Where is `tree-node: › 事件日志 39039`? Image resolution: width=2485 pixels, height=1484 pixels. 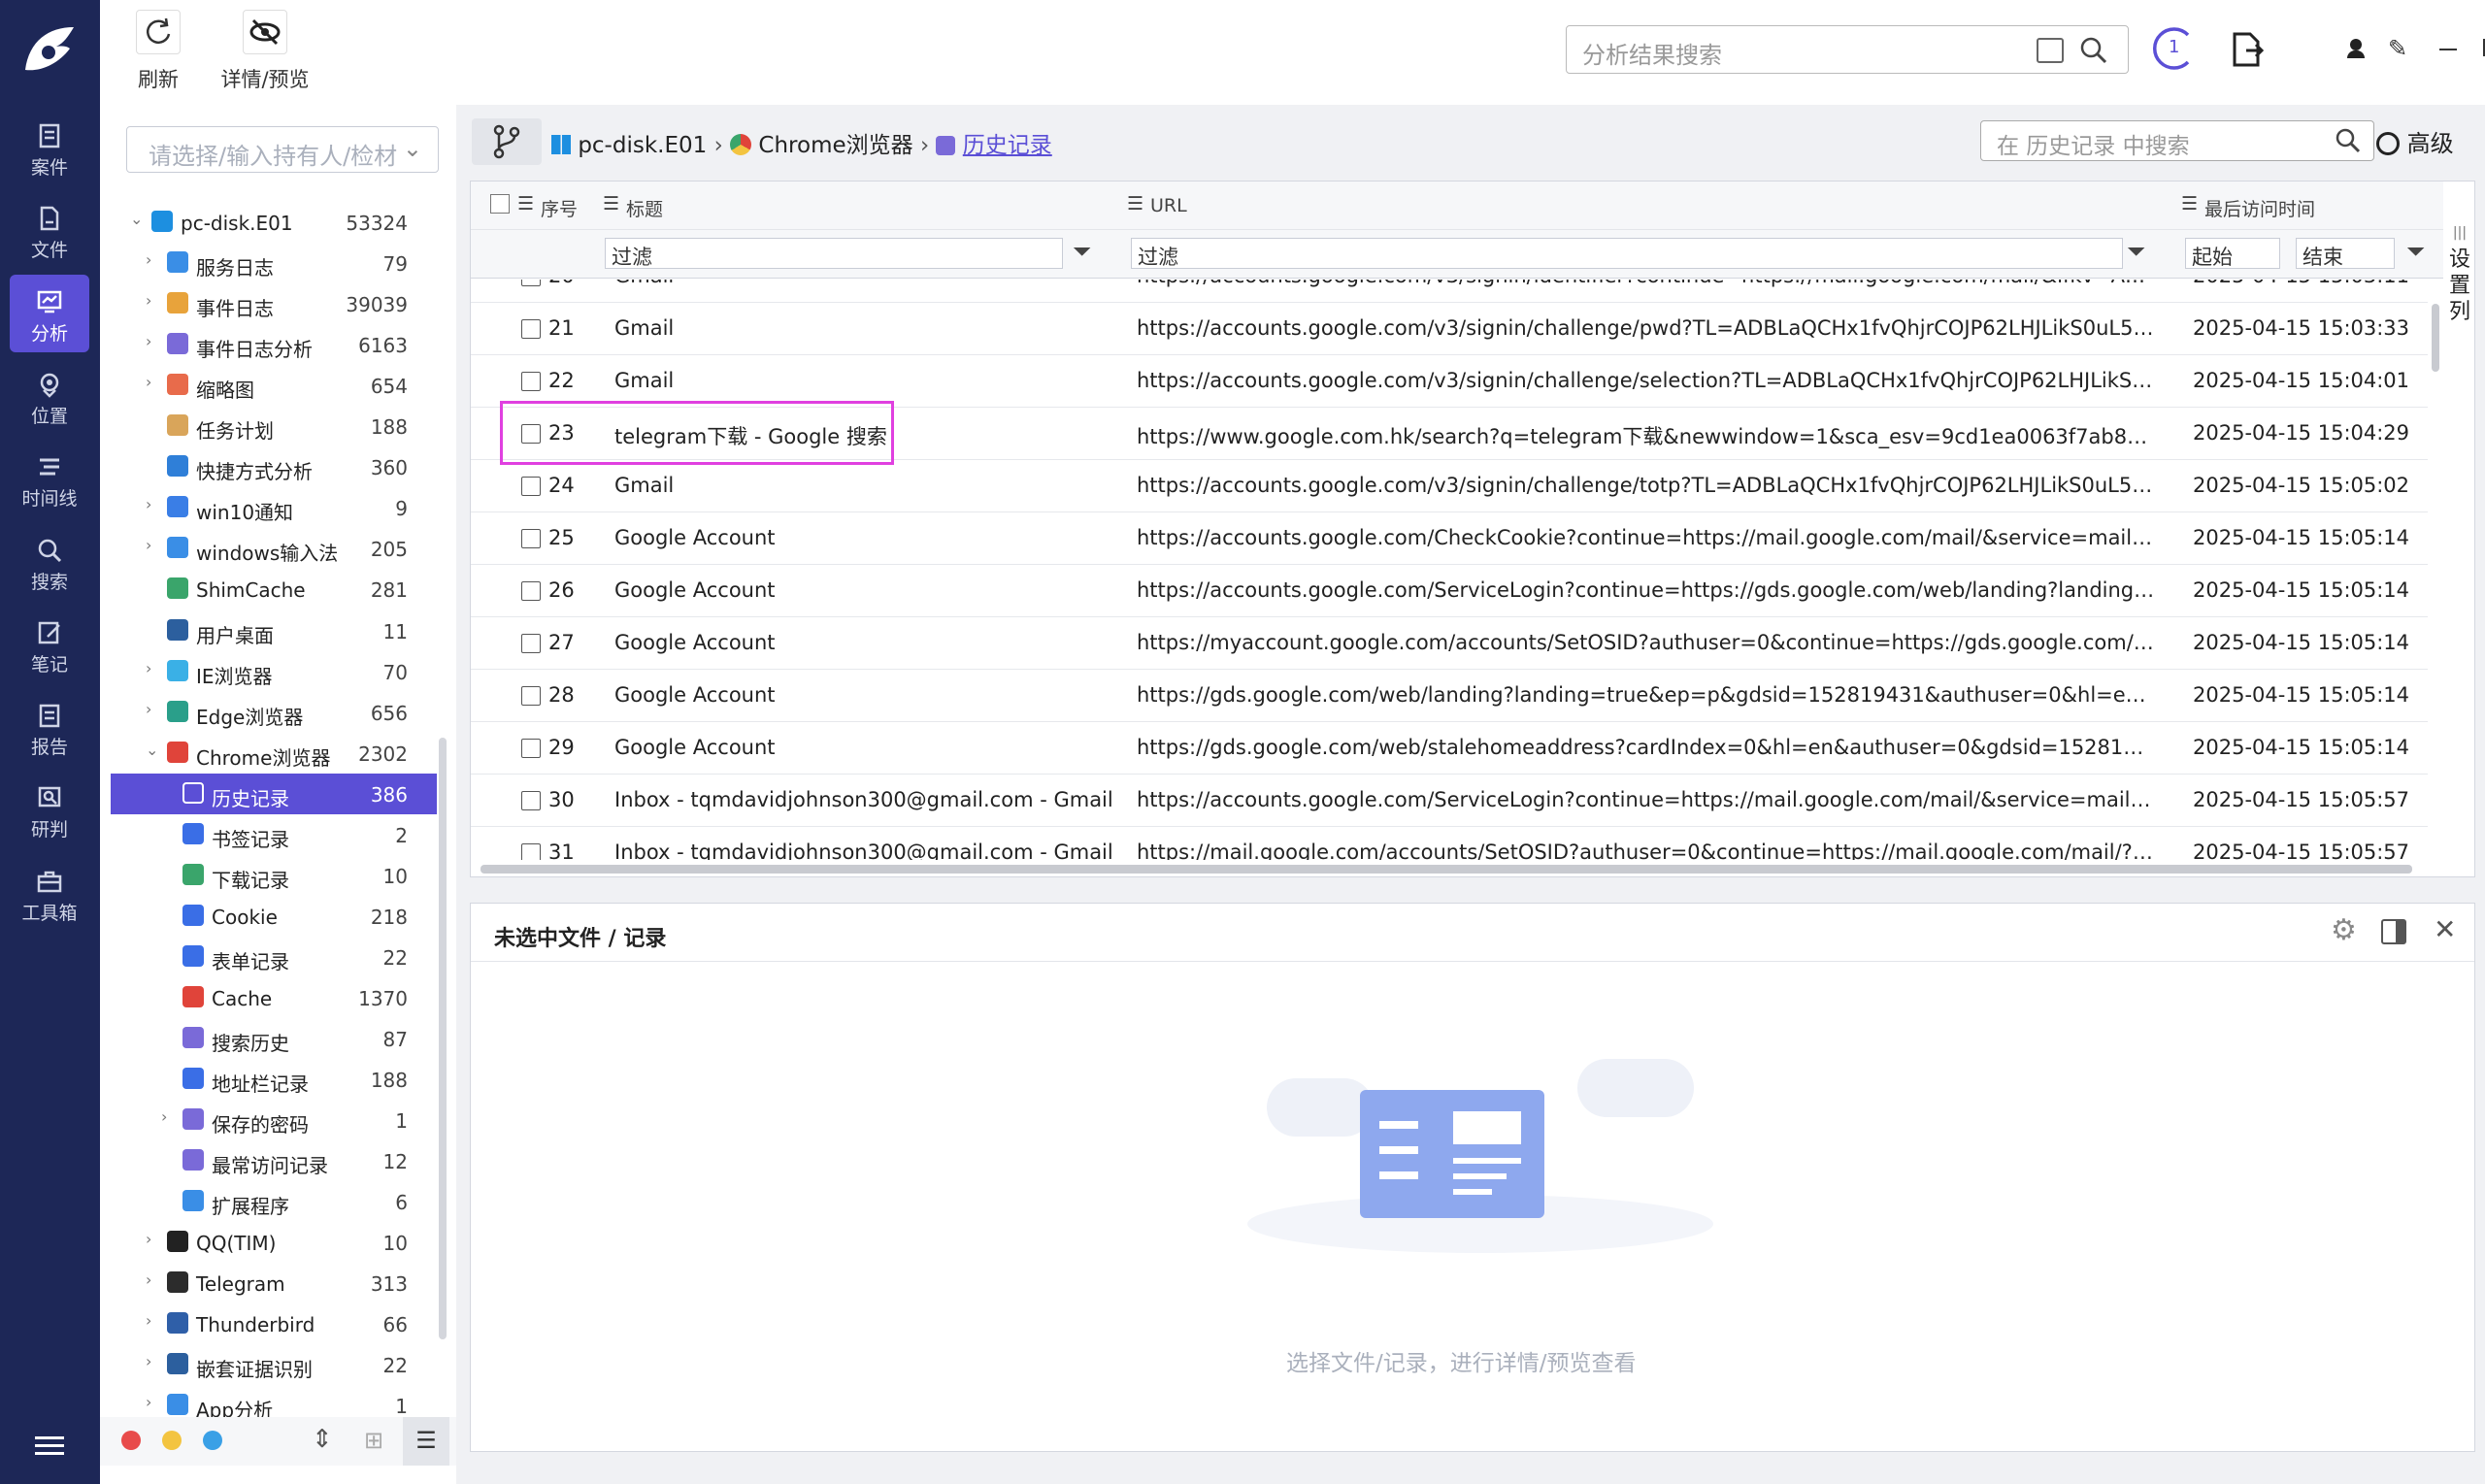 tree-node: › 事件日志 39039 is located at coordinates (271, 303).